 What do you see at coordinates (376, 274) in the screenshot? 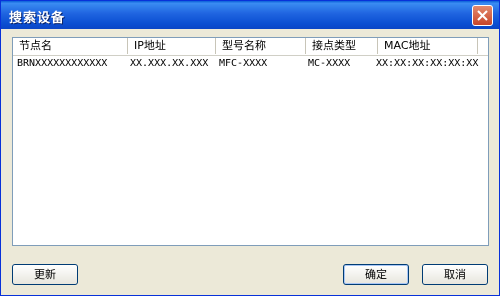
I see `ok-button: 确定` at bounding box center [376, 274].